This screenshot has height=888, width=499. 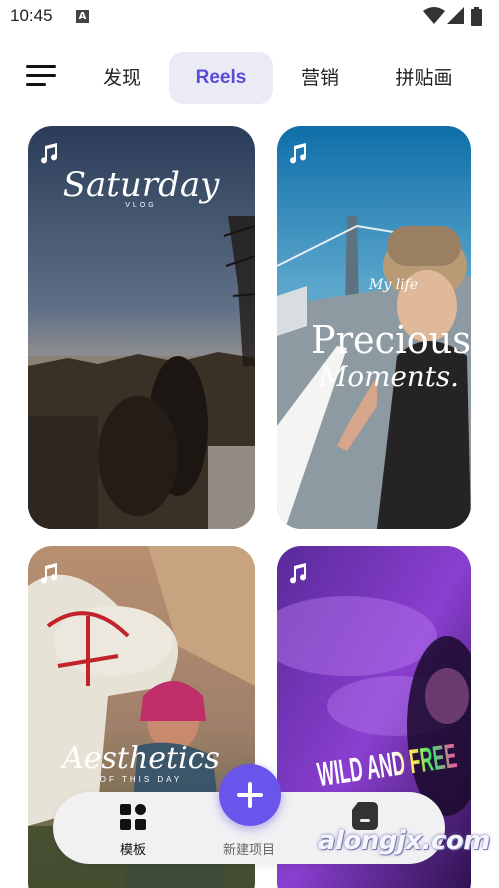 What do you see at coordinates (82, 16) in the screenshot?
I see `notification-icon: A` at bounding box center [82, 16].